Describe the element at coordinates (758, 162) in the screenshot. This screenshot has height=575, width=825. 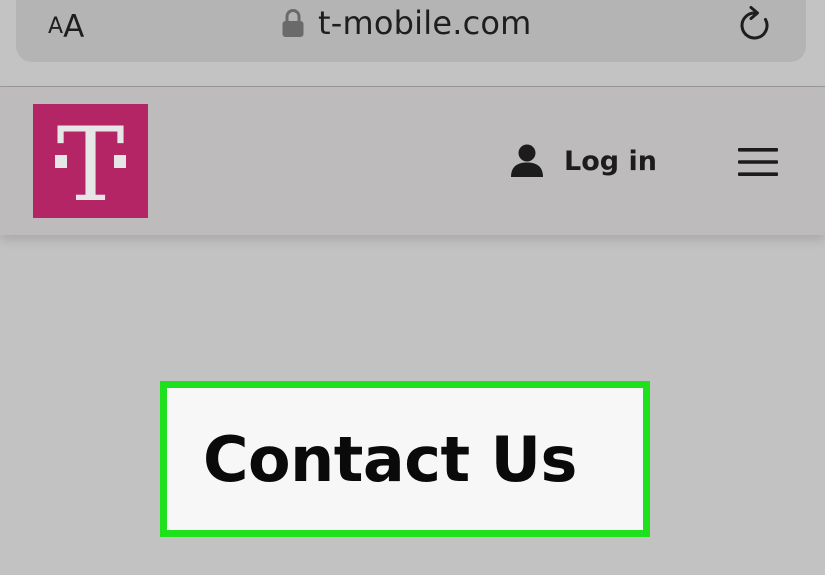
I see `hamburger-menu-icon` at that location.